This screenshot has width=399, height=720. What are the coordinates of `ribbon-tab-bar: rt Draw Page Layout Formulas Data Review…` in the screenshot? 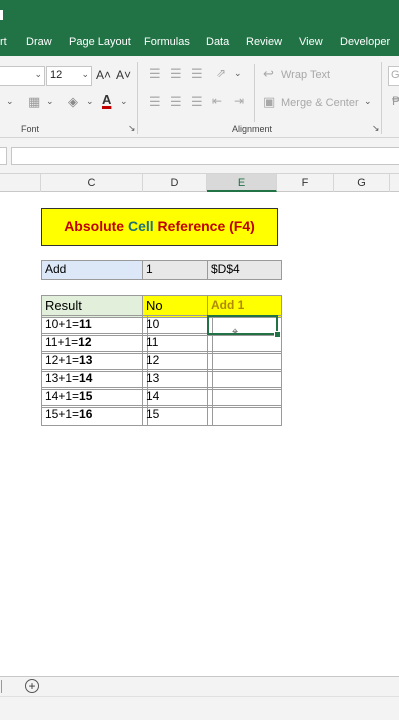 It's located at (199, 44).